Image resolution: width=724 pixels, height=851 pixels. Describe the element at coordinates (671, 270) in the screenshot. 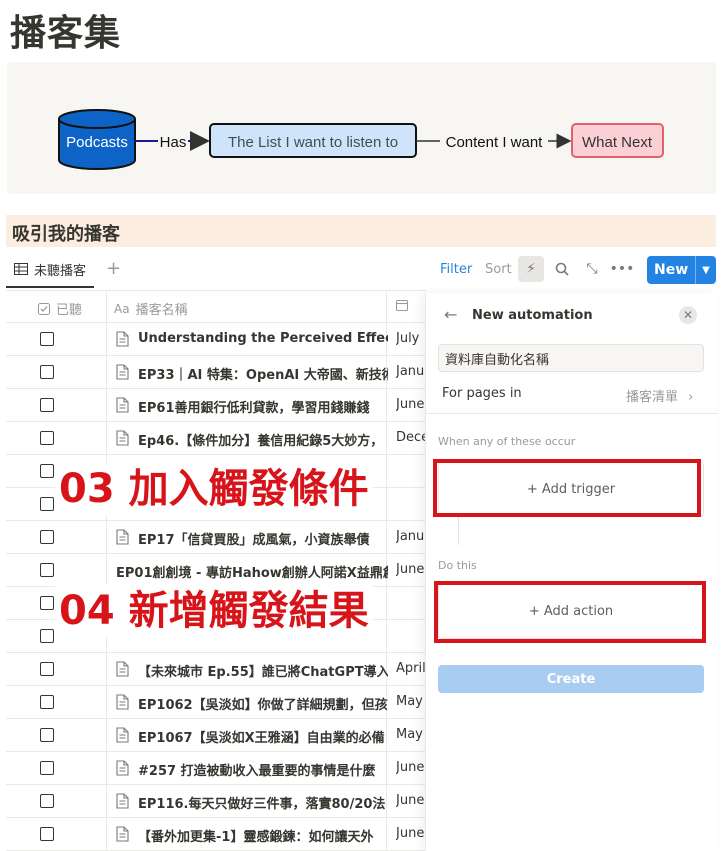

I see `new-button-label: New` at that location.